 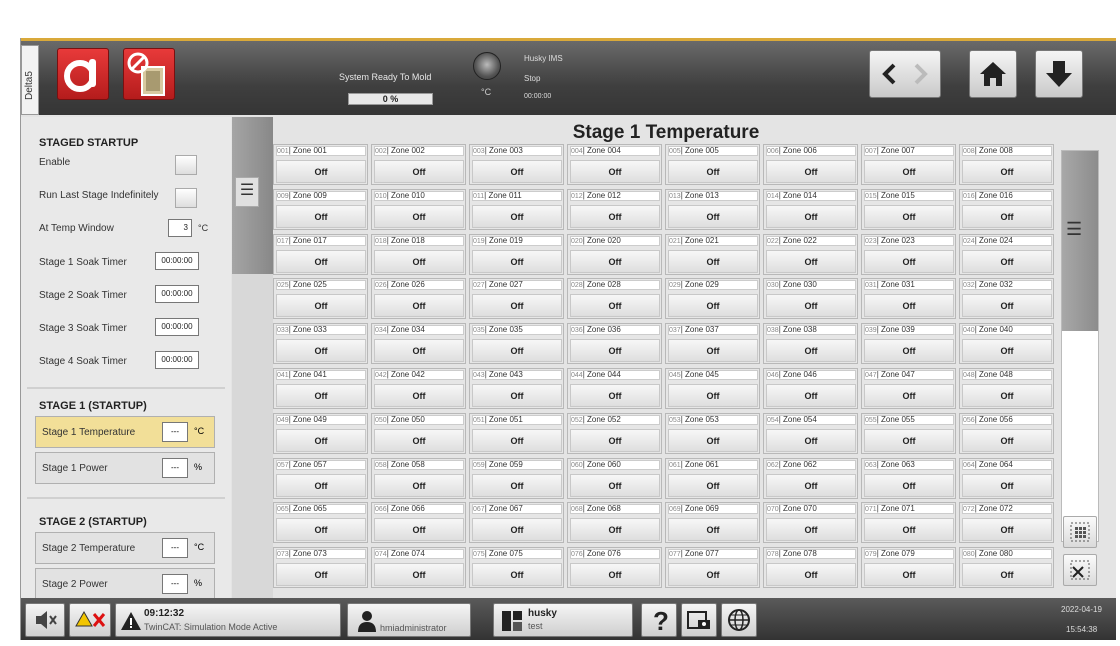 What do you see at coordinates (908, 299) in the screenshot?
I see `zone-cell: 031| Zone 031 Off` at bounding box center [908, 299].